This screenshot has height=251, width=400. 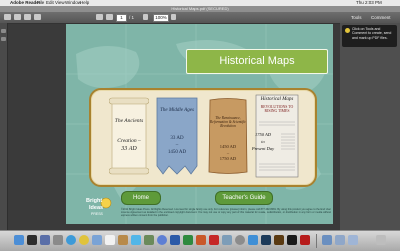 I want to click on comment-button: Comment, so click(x=381, y=17).